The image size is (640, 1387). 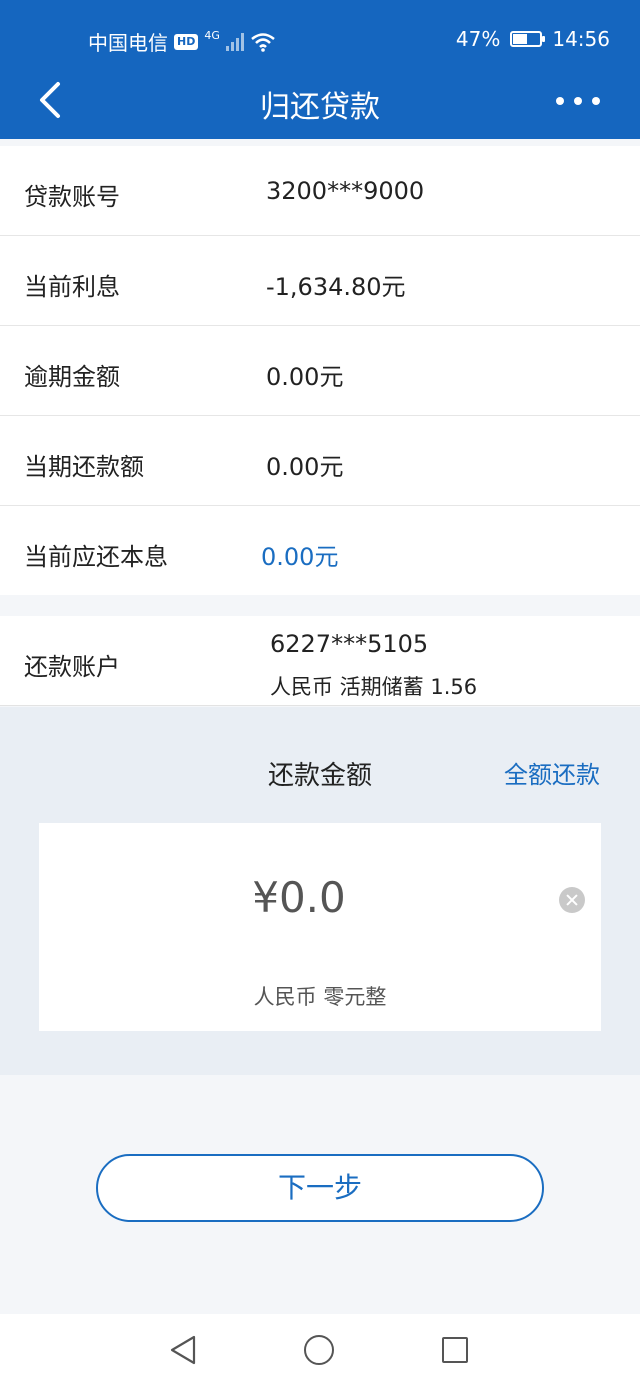 I want to click on amount-input: ¥0.0, so click(x=299, y=897).